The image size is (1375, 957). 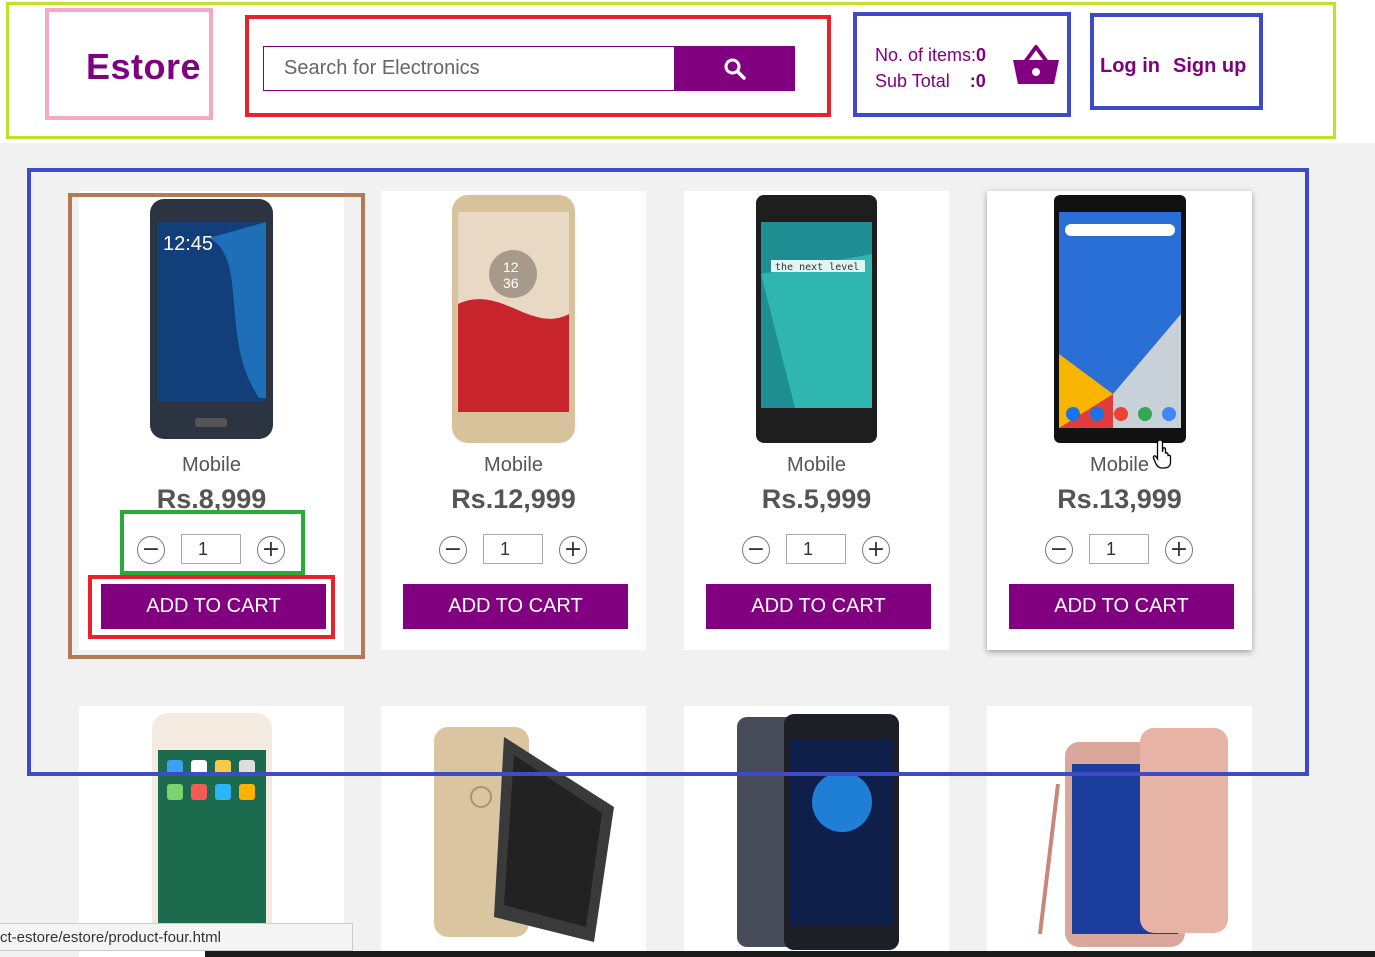 What do you see at coordinates (176, 937) in the screenshot?
I see `status-bar-url: ct-estore/estore/product-four.html` at bounding box center [176, 937].